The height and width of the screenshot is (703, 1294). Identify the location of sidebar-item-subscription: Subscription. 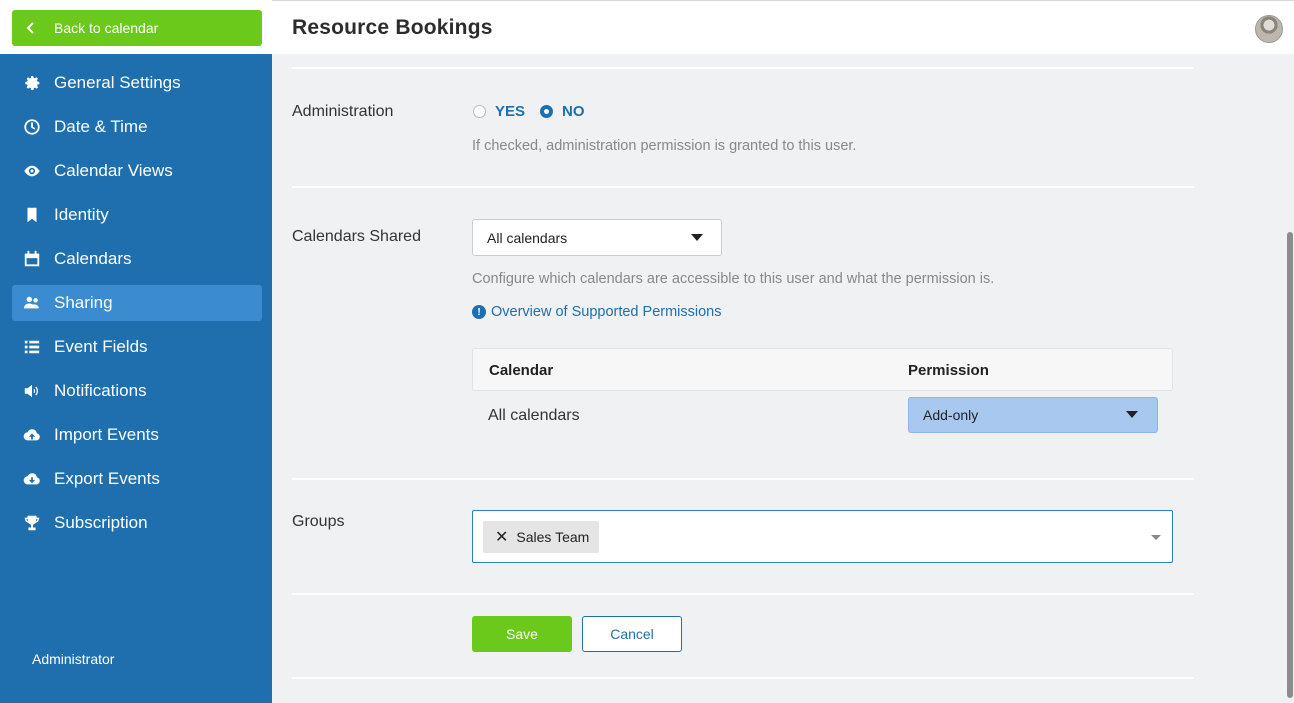
(137, 523).